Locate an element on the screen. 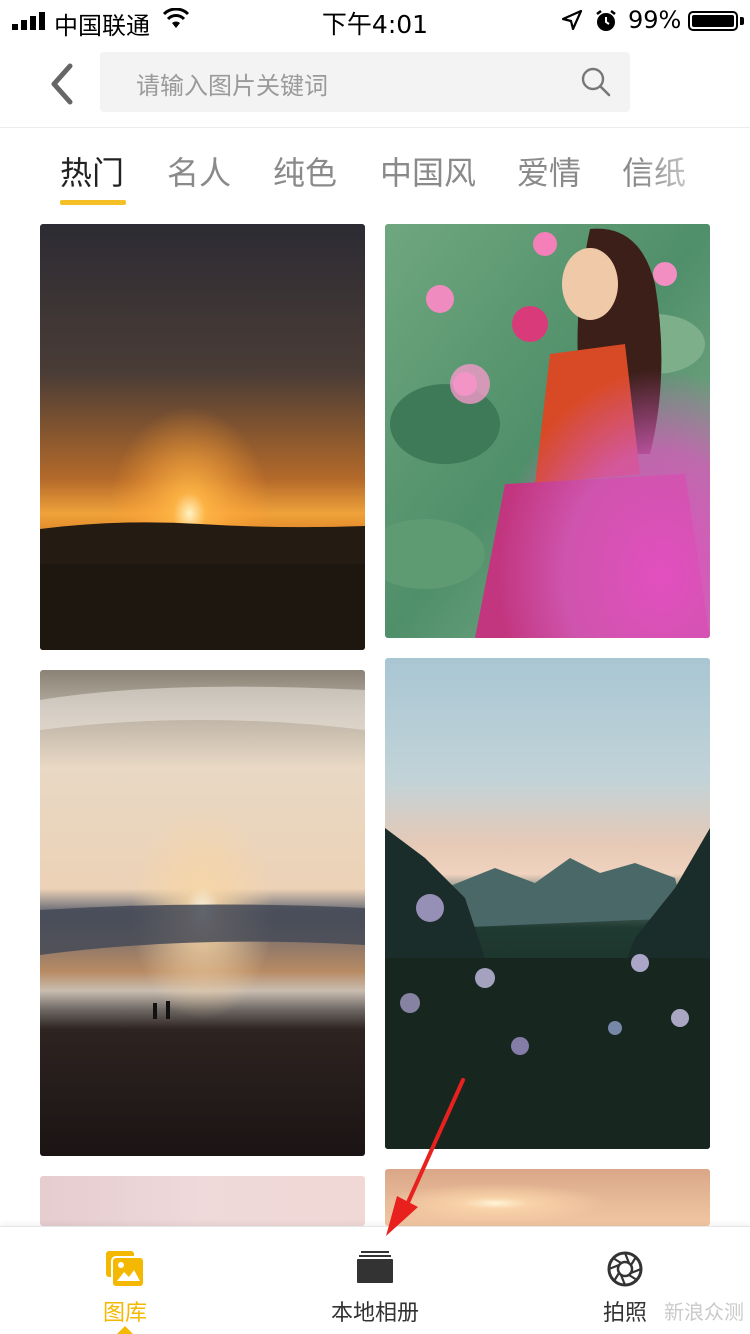 The width and height of the screenshot is (750, 1334). search-placeholder: 请输入图片关键词 is located at coordinates (232, 86).